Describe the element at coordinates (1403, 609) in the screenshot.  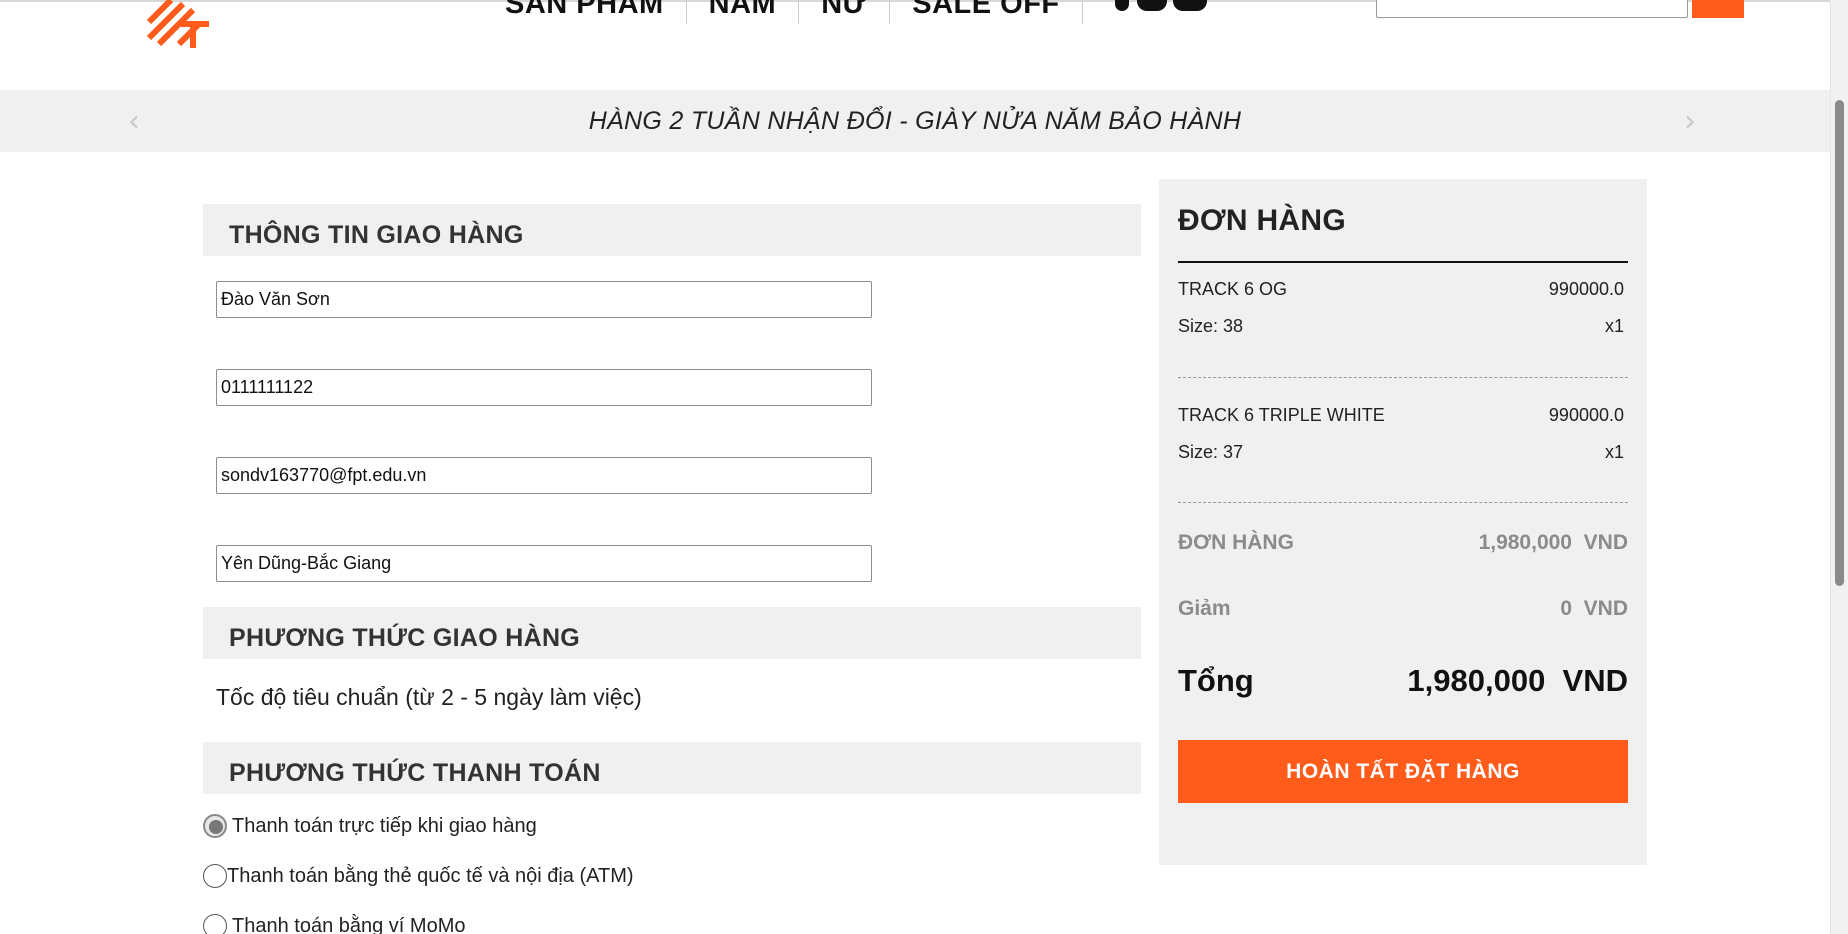
I see `discount-row: Giảm 0 VND` at that location.